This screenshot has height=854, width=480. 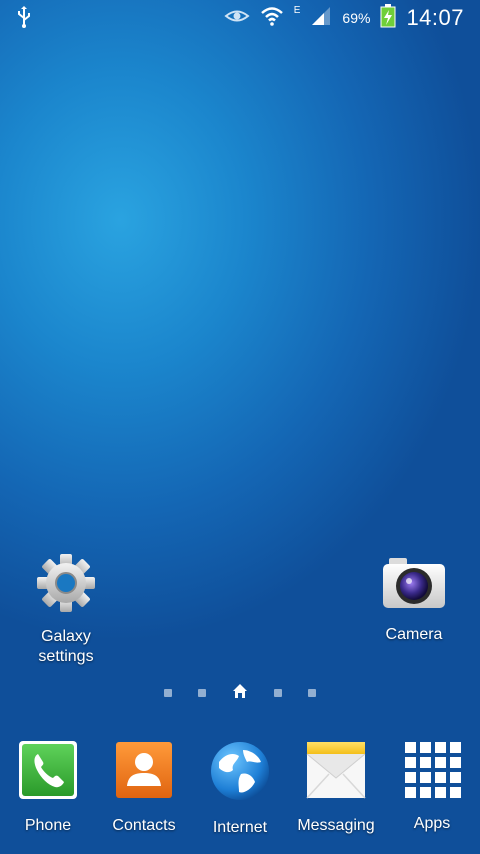 I want to click on envelope-icon, so click(x=336, y=772).